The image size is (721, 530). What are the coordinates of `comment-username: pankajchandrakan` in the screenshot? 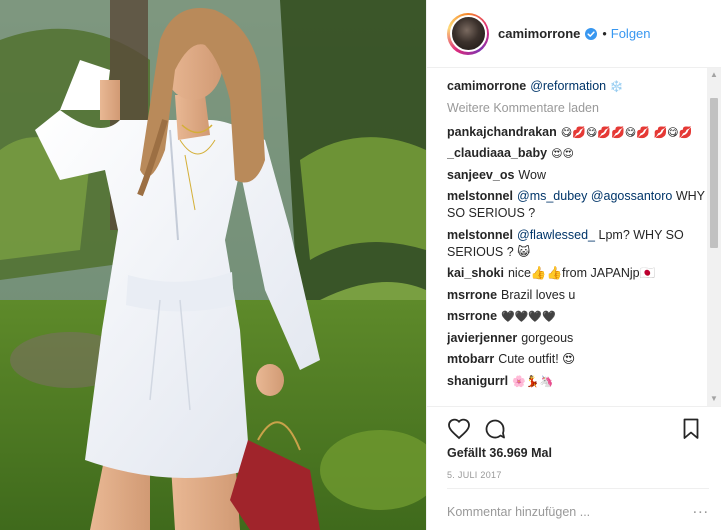 It's located at (502, 132).